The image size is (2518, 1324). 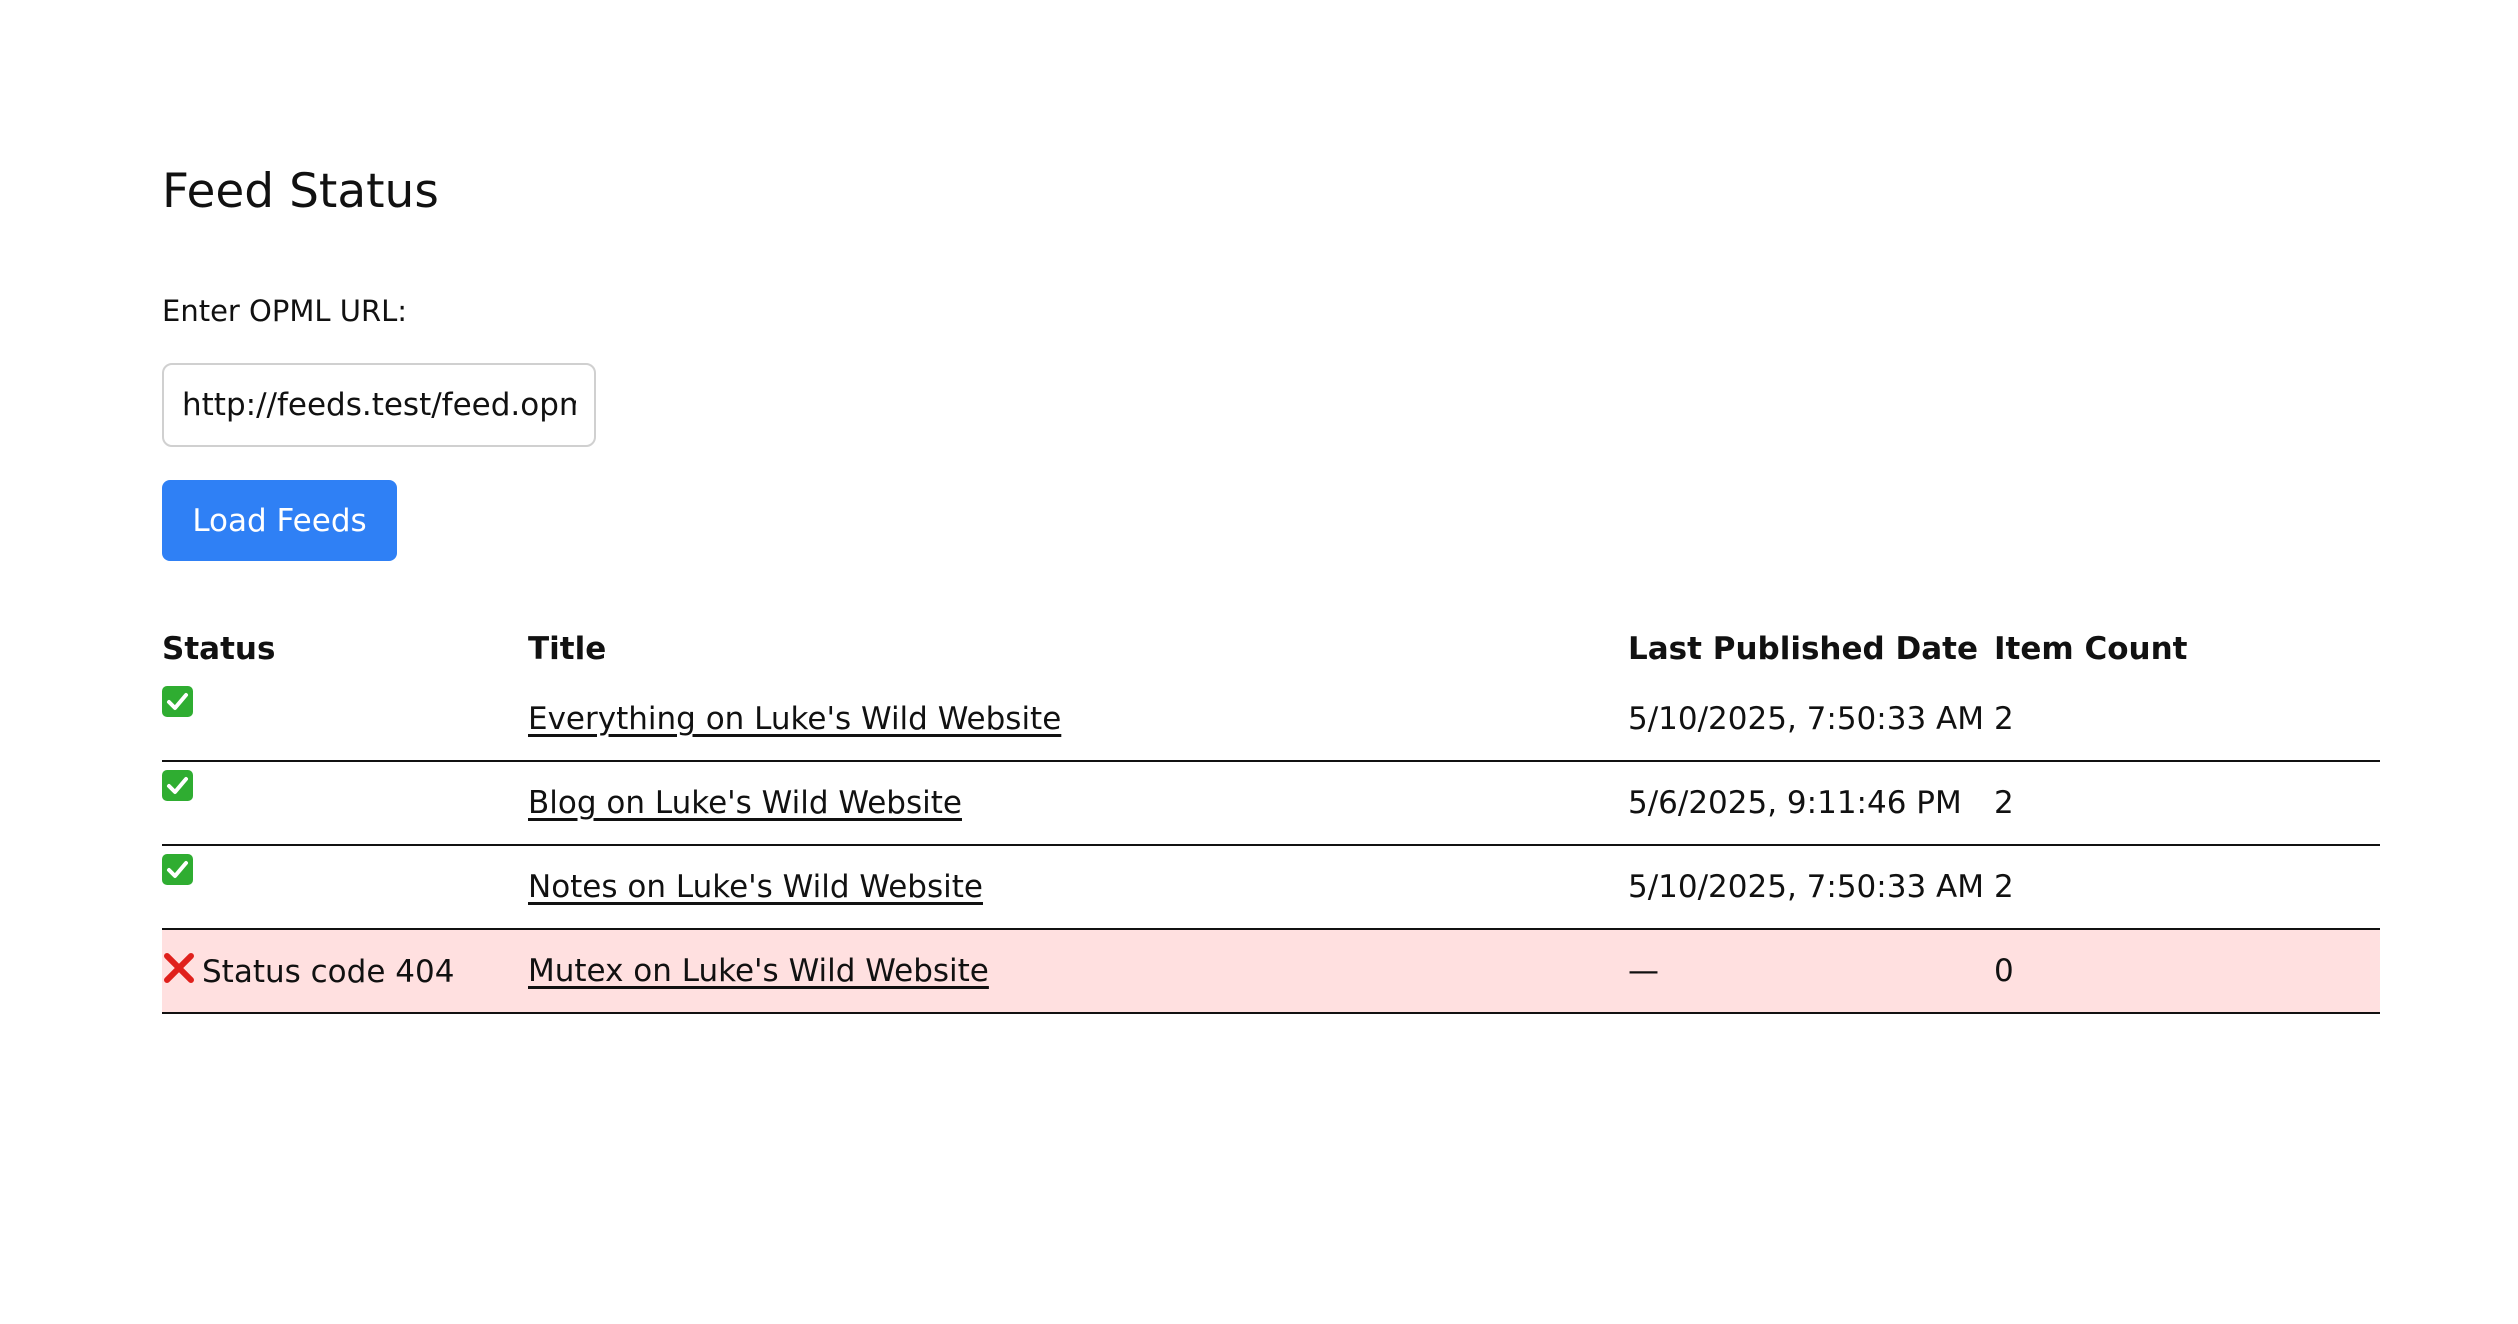 What do you see at coordinates (794, 719) in the screenshot?
I see `feed-title-link: Everything on Luke's Wild Website` at bounding box center [794, 719].